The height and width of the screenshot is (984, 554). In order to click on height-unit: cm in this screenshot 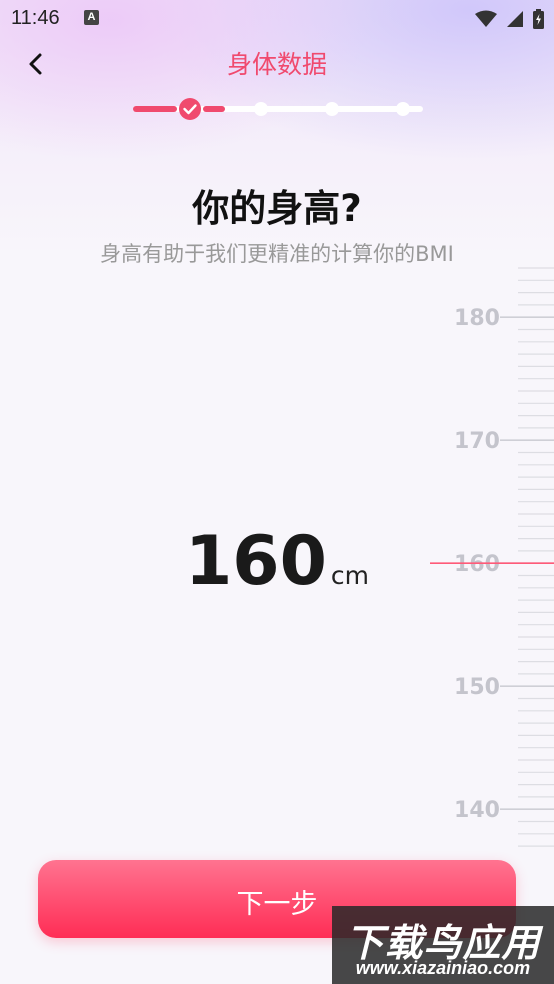, I will do `click(350, 575)`.